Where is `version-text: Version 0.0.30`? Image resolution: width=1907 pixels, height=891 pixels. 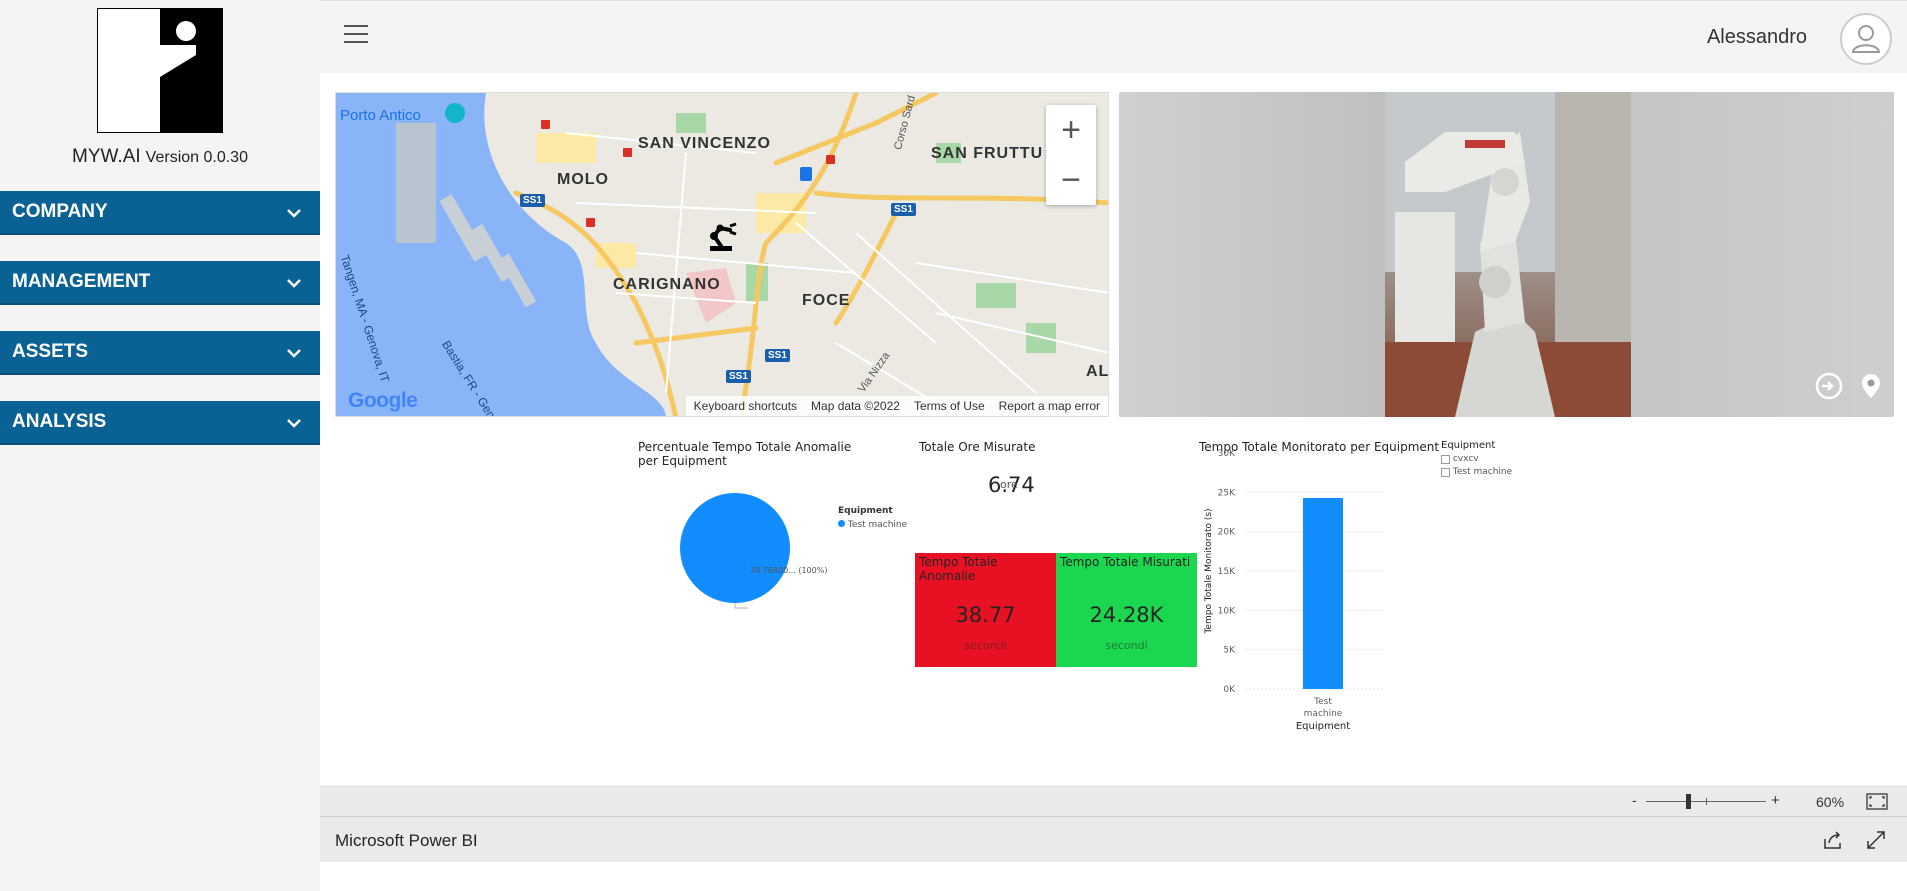
version-text: Version 0.0.30 is located at coordinates (196, 157).